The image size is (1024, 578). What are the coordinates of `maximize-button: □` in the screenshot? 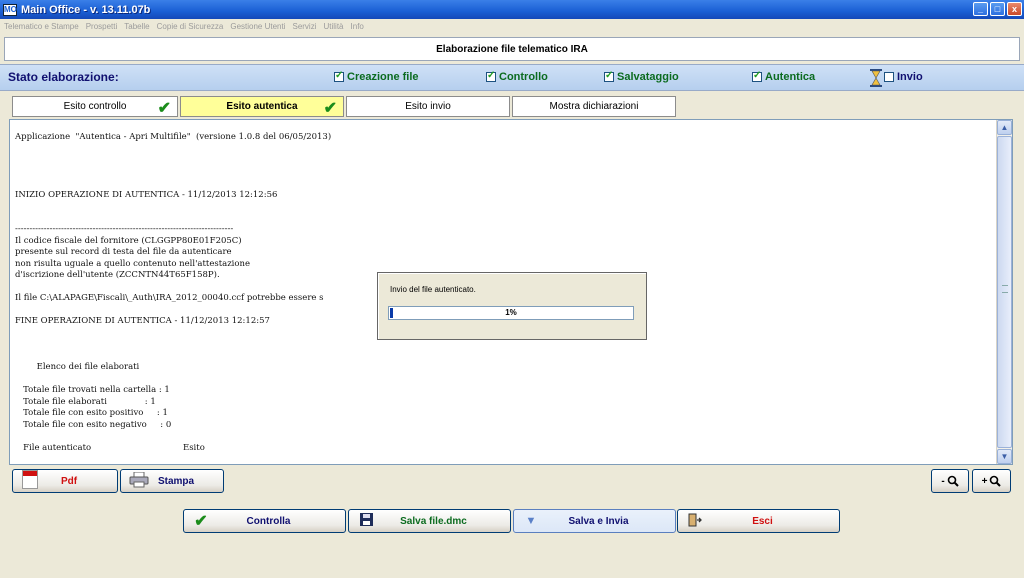 It's located at (997, 9).